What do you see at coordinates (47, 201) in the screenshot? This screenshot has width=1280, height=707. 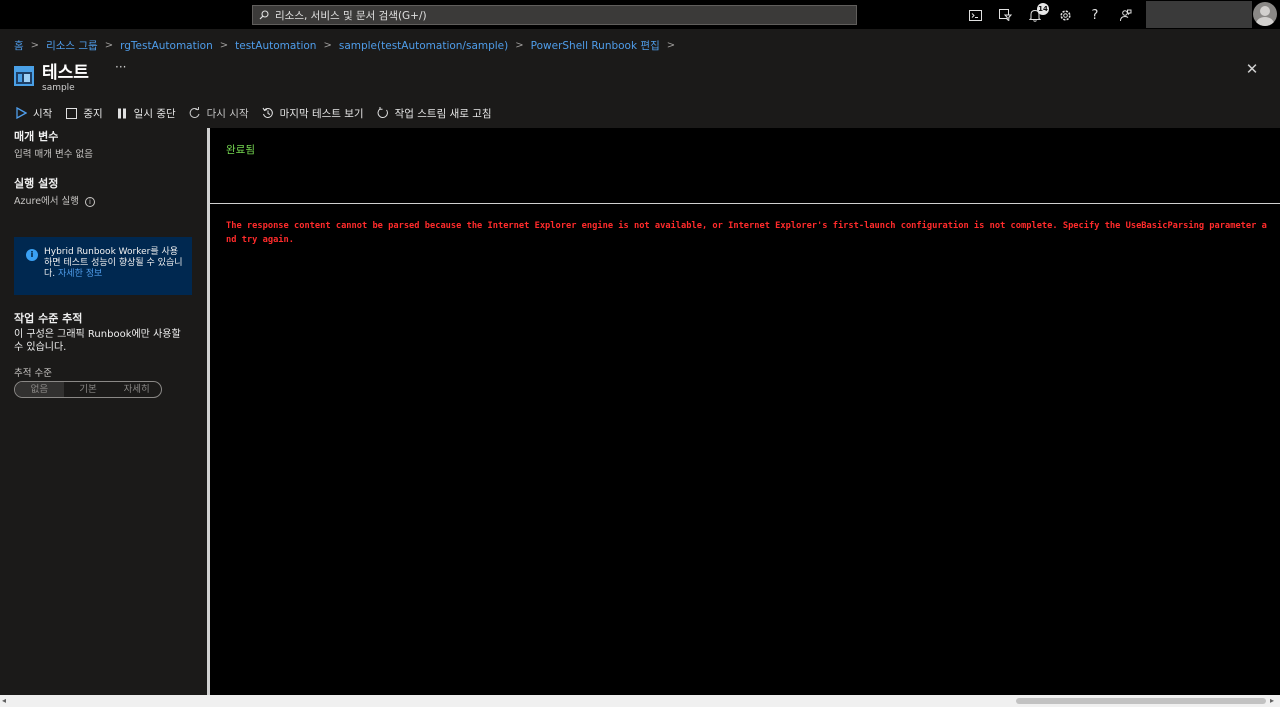 I see `run-on-azure-text: Azure에서 실행` at bounding box center [47, 201].